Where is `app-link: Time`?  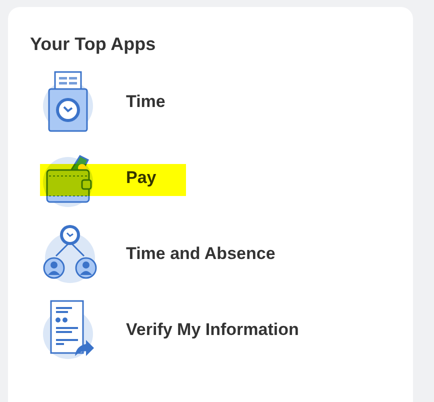 app-link: Time is located at coordinates (146, 102).